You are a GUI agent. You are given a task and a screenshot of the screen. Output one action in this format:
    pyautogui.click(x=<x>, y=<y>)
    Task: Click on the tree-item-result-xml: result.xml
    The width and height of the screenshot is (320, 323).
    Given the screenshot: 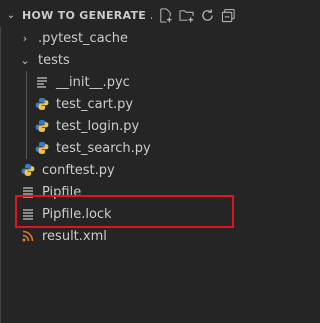 What is the action you would take?
    pyautogui.click(x=129, y=236)
    